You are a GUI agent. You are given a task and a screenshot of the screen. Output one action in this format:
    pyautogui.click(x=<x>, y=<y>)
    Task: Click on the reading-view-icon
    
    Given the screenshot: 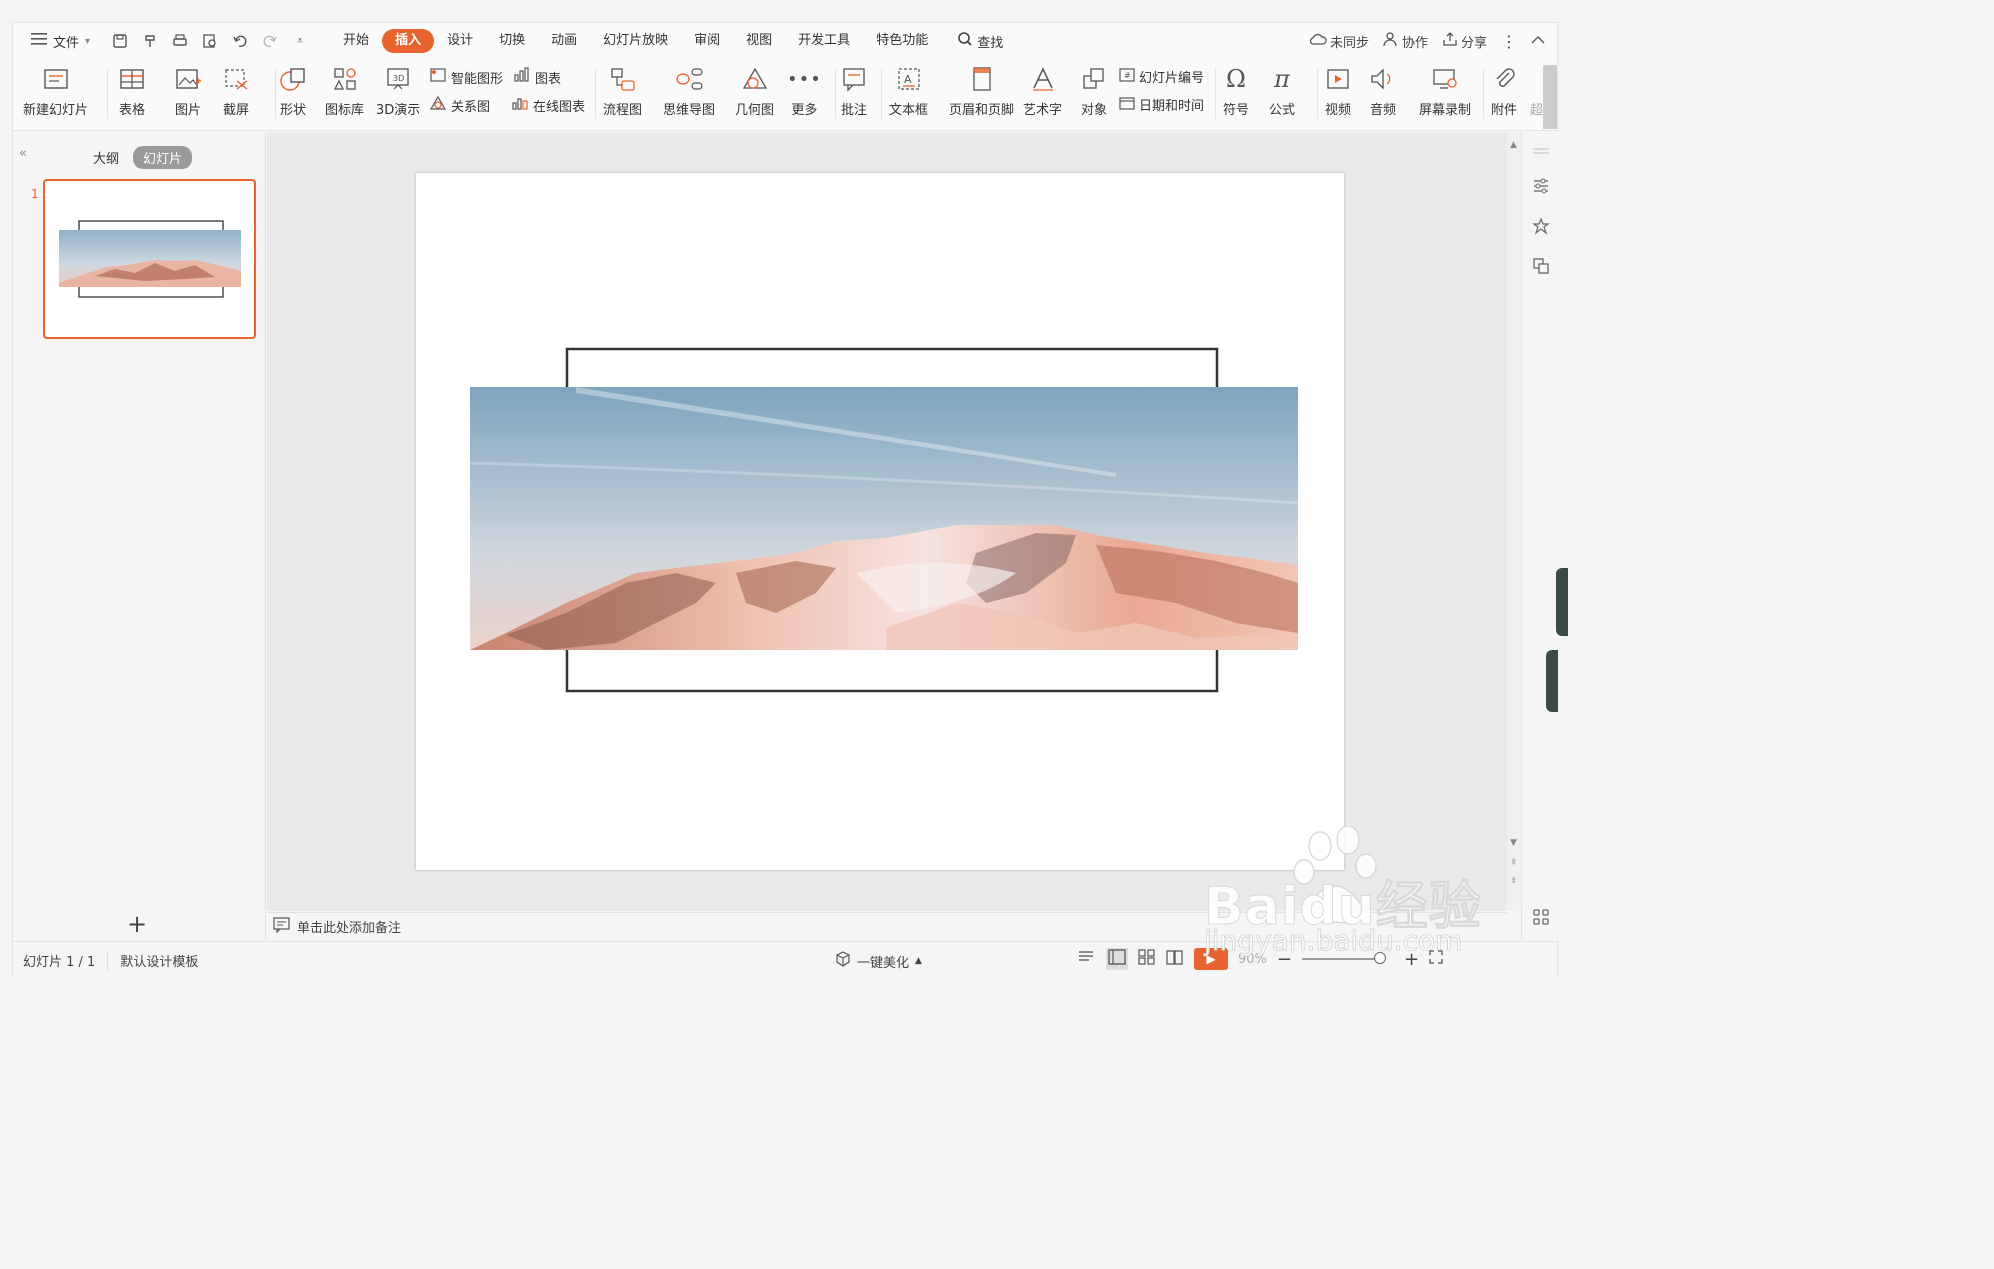 What is the action you would take?
    pyautogui.click(x=1175, y=959)
    